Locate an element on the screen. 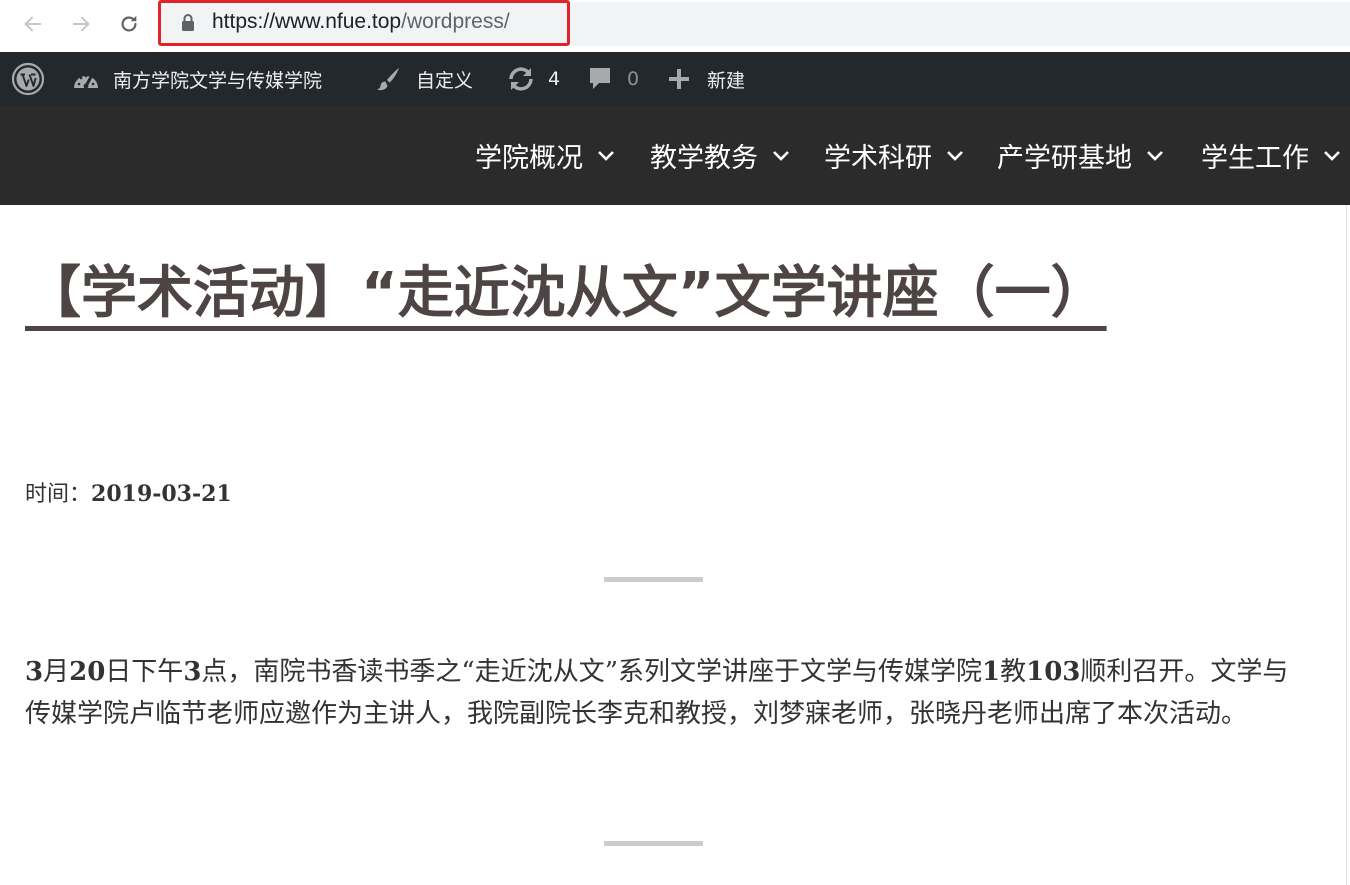 The image size is (1350, 885). content-edge is located at coordinates (1346, 545).